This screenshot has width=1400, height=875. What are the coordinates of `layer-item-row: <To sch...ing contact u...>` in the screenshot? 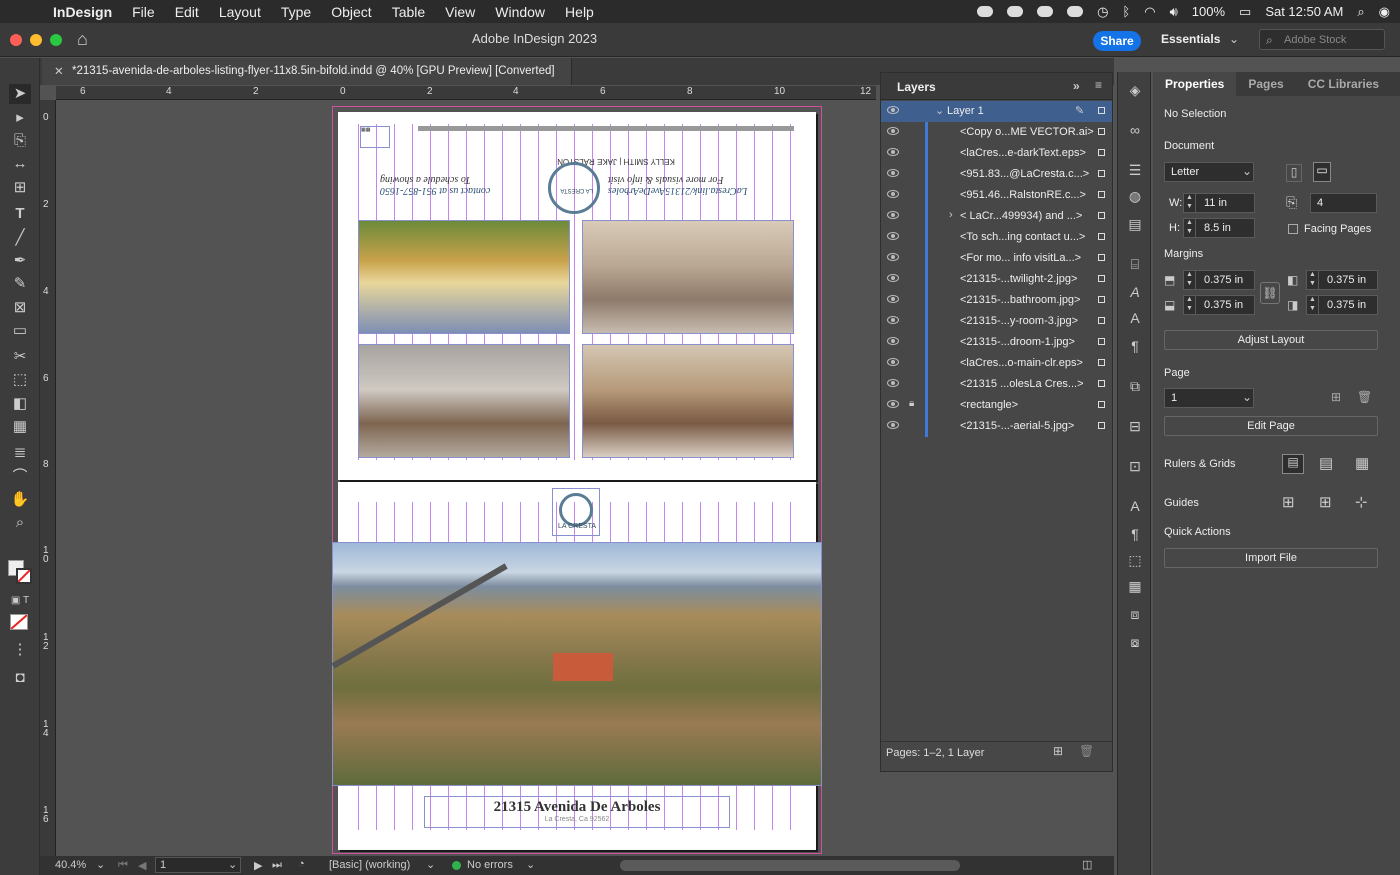 It's located at (996, 237).